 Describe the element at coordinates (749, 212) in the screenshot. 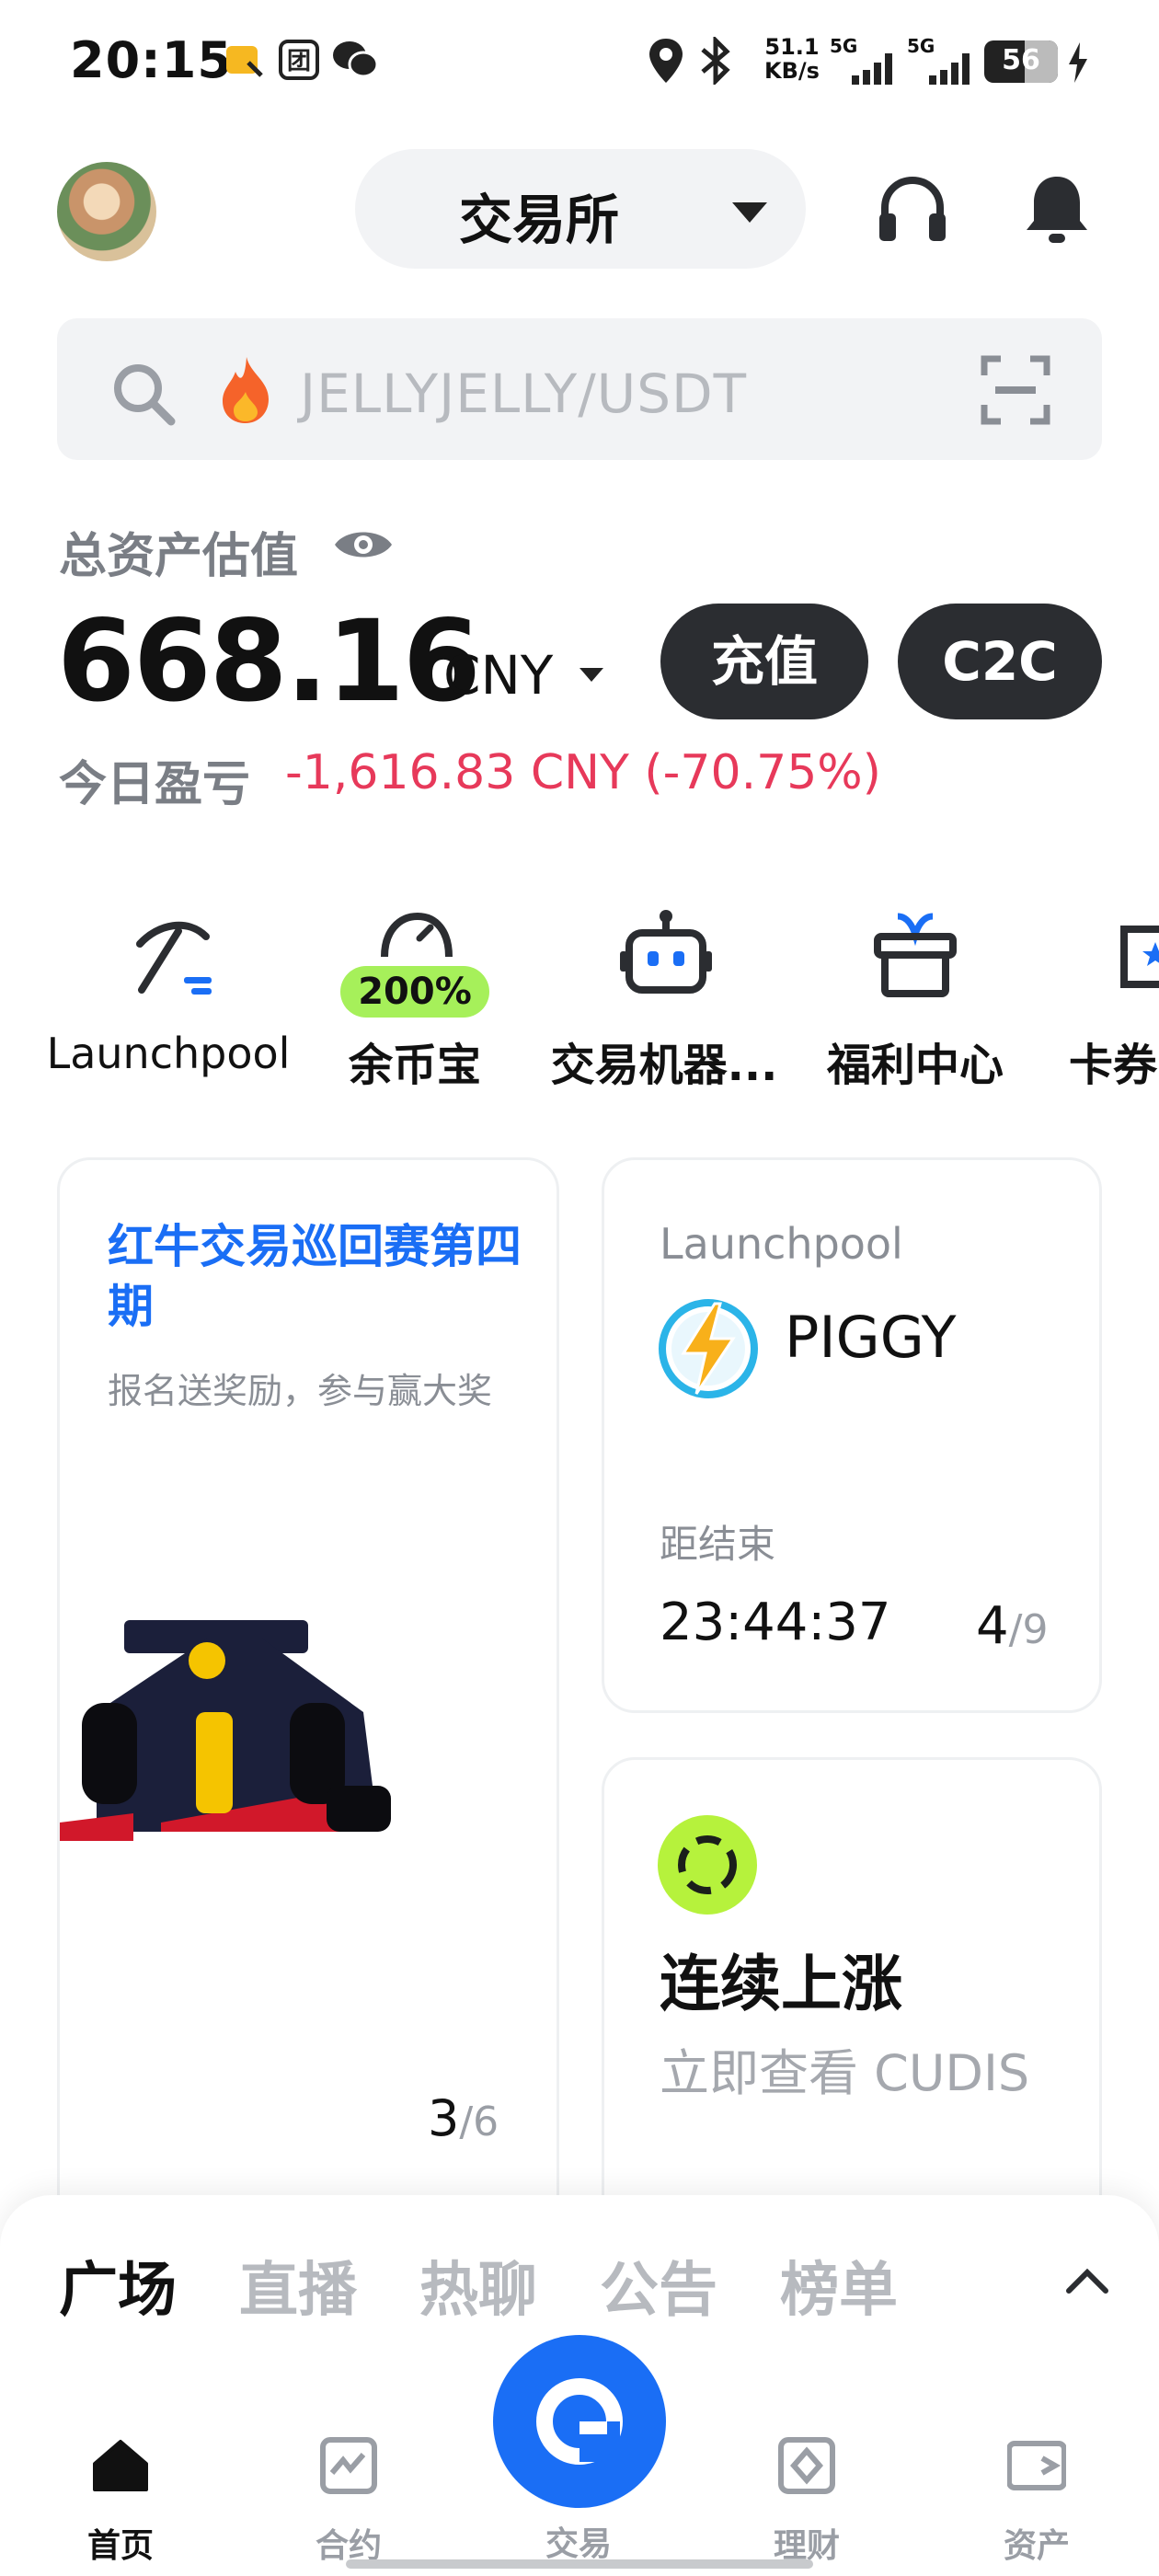

I see `caret-down-icon` at that location.